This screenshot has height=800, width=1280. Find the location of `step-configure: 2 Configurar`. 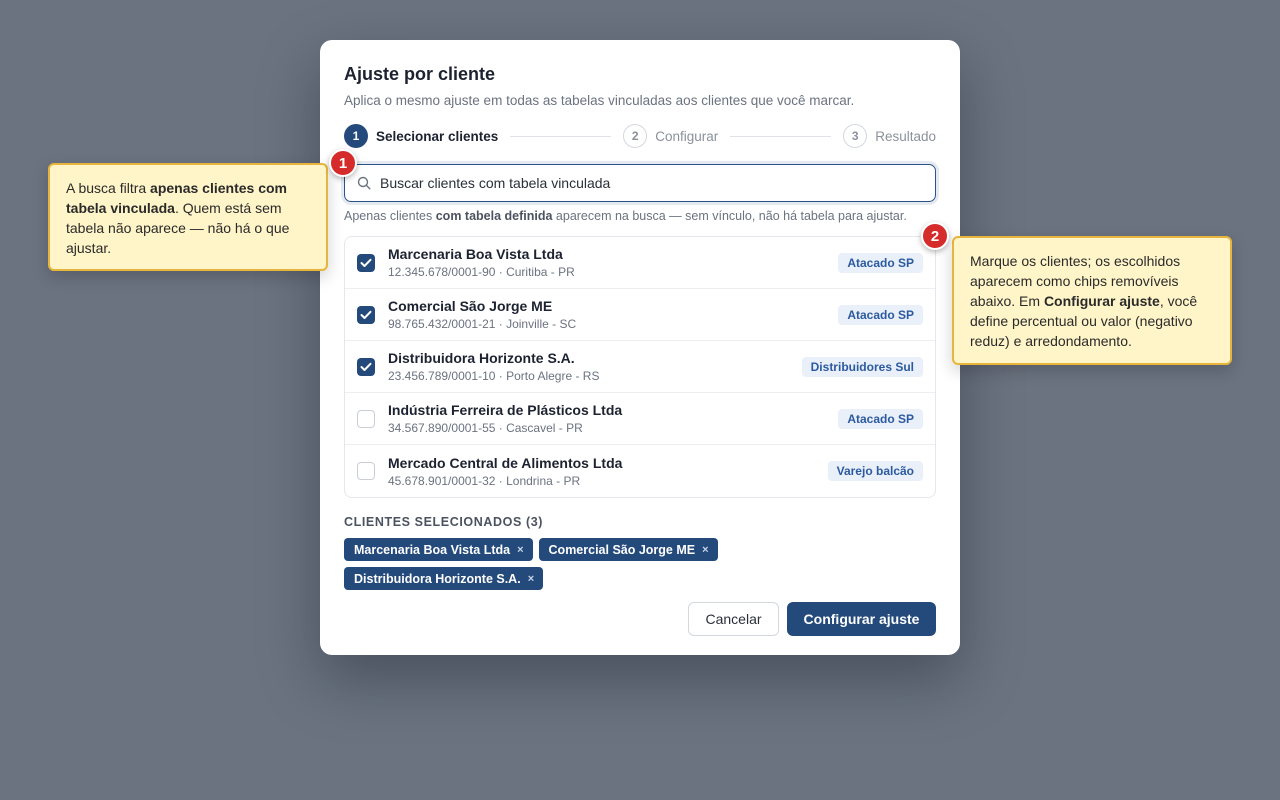

step-configure: 2 Configurar is located at coordinates (670, 136).